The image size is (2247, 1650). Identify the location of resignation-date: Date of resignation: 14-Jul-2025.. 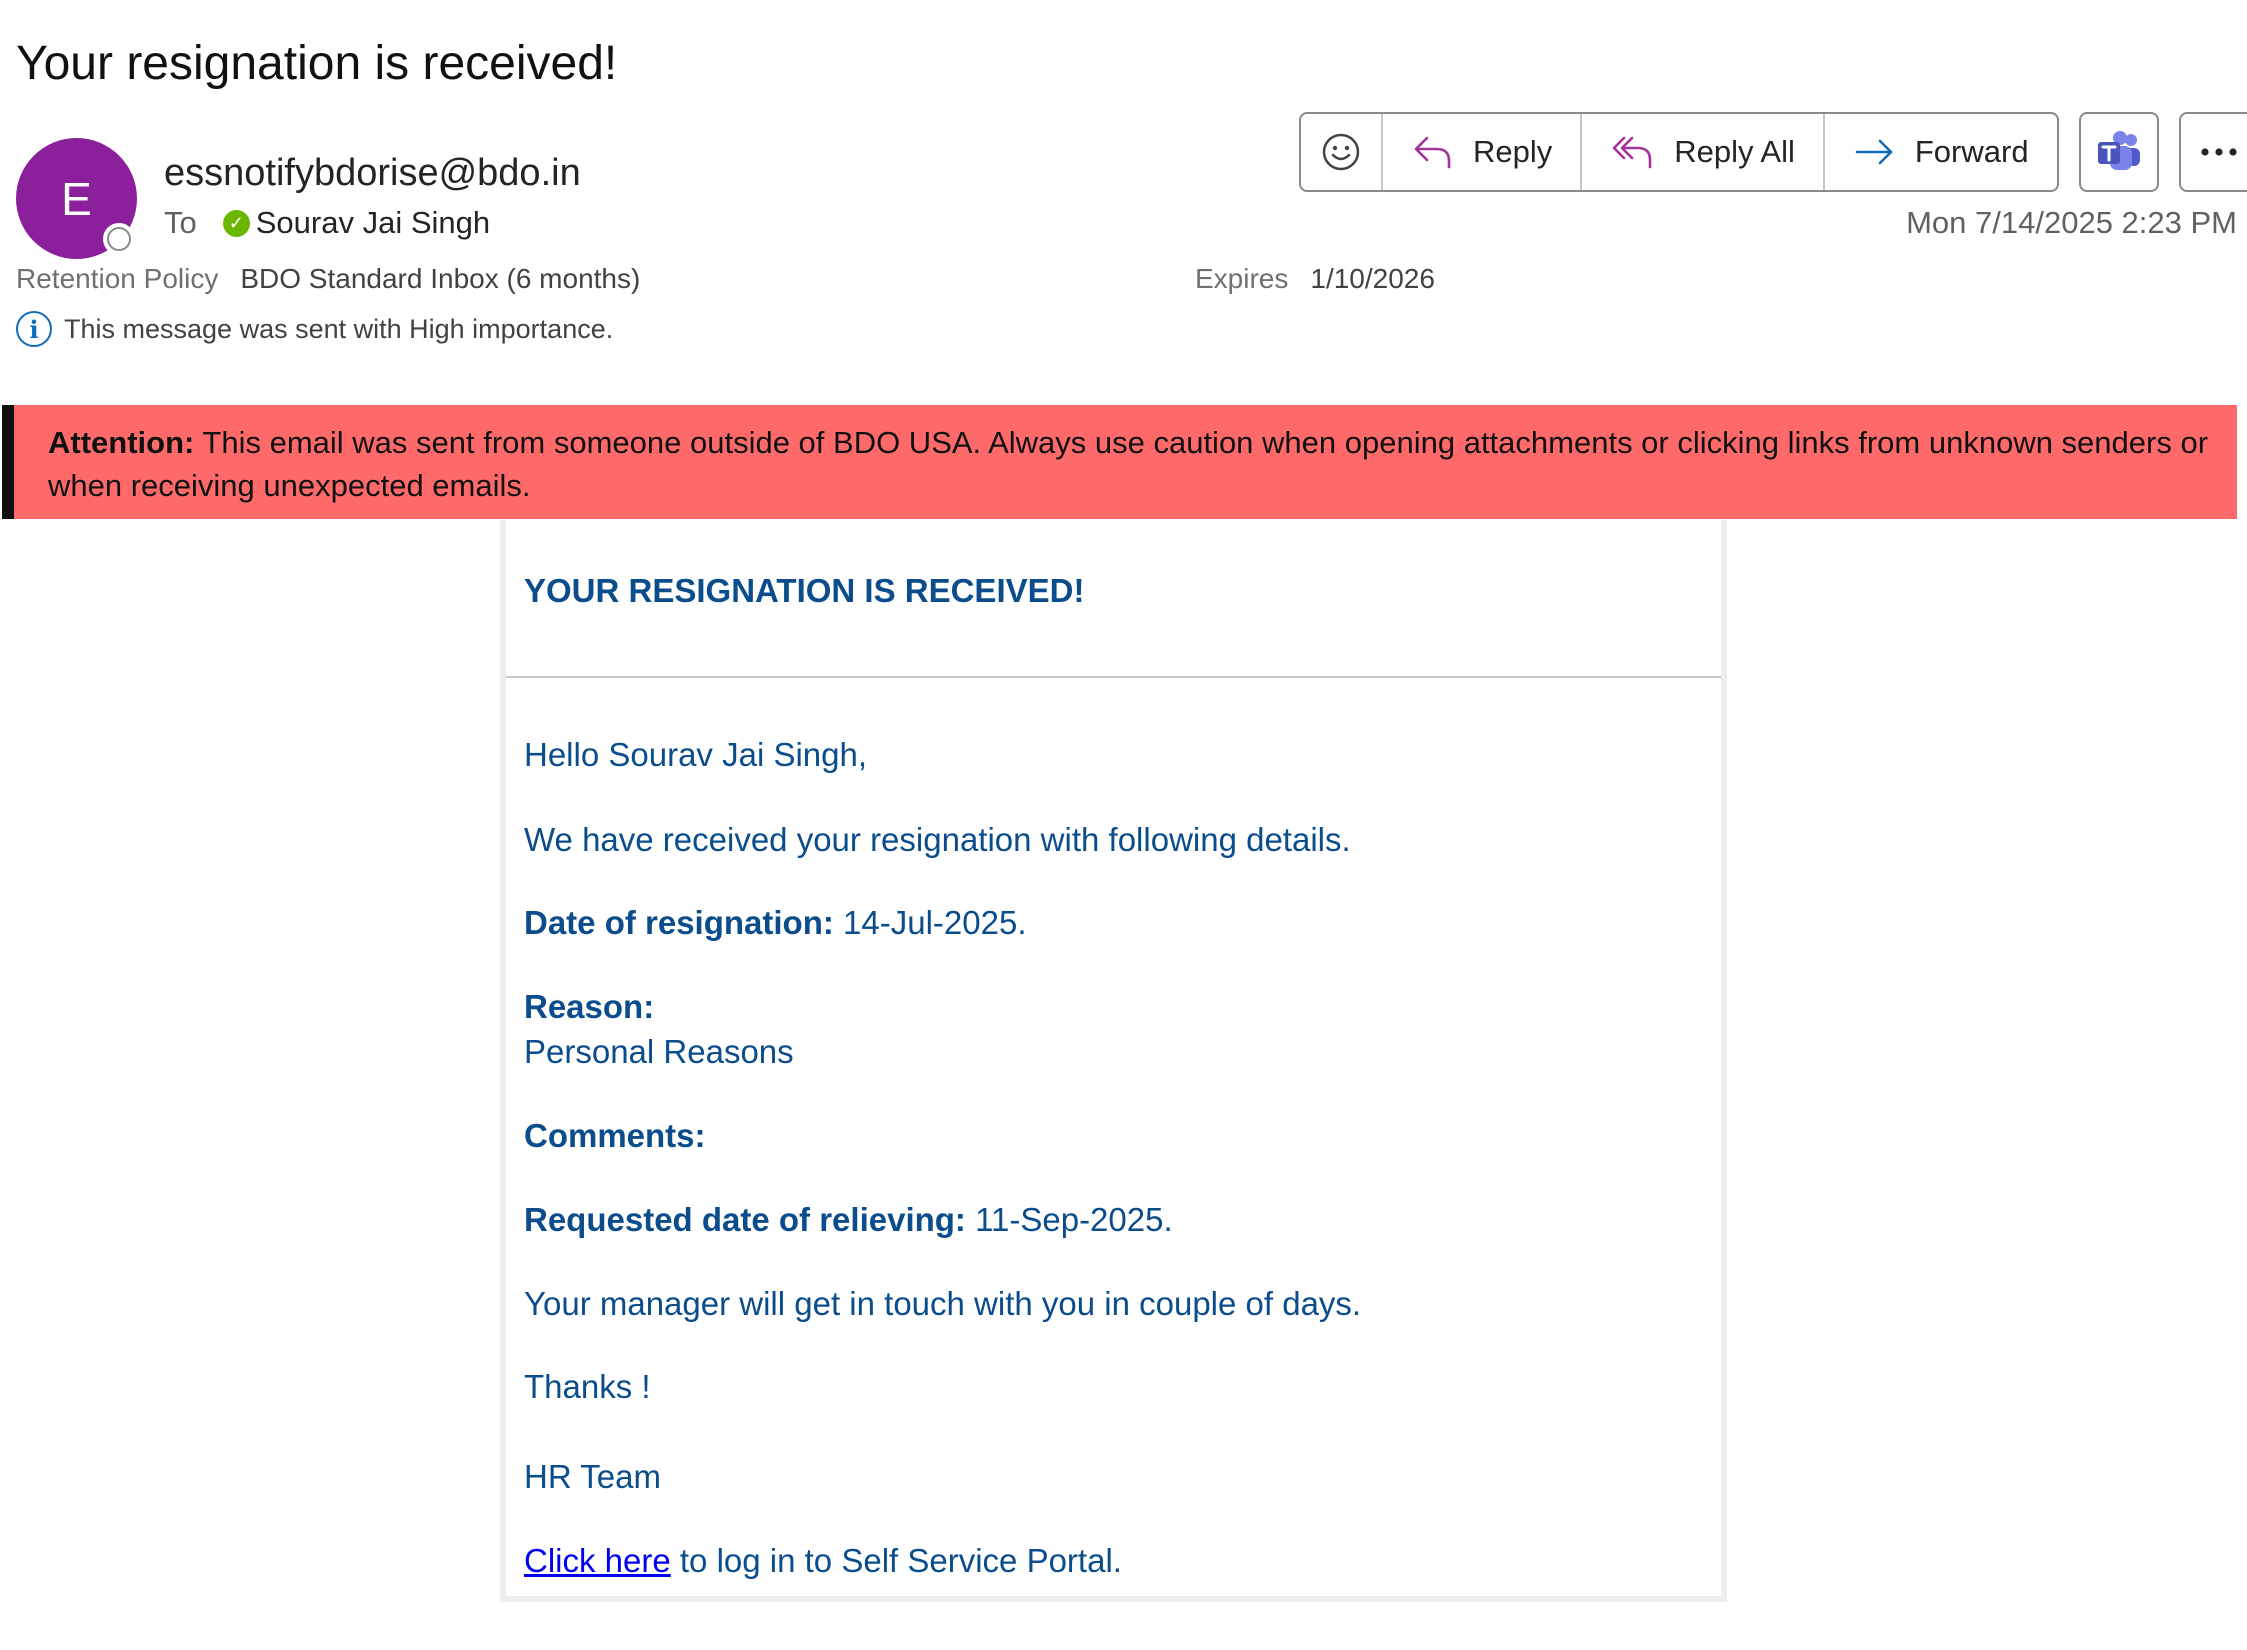
(775, 923).